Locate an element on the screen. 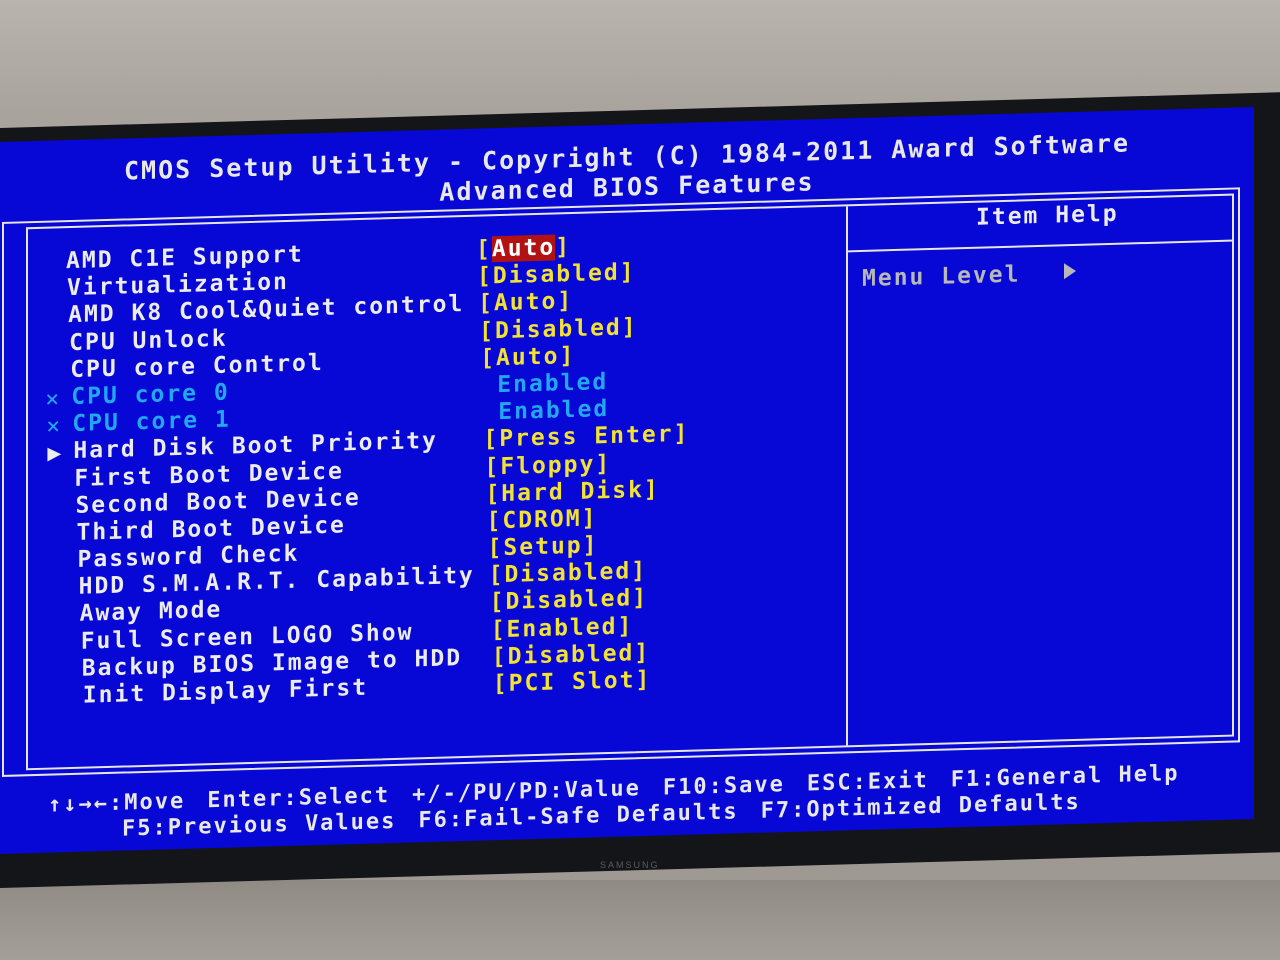 Image resolution: width=1280 pixels, height=960 pixels. setting-row: × CPU core 1 Enabled is located at coordinates (327, 418).